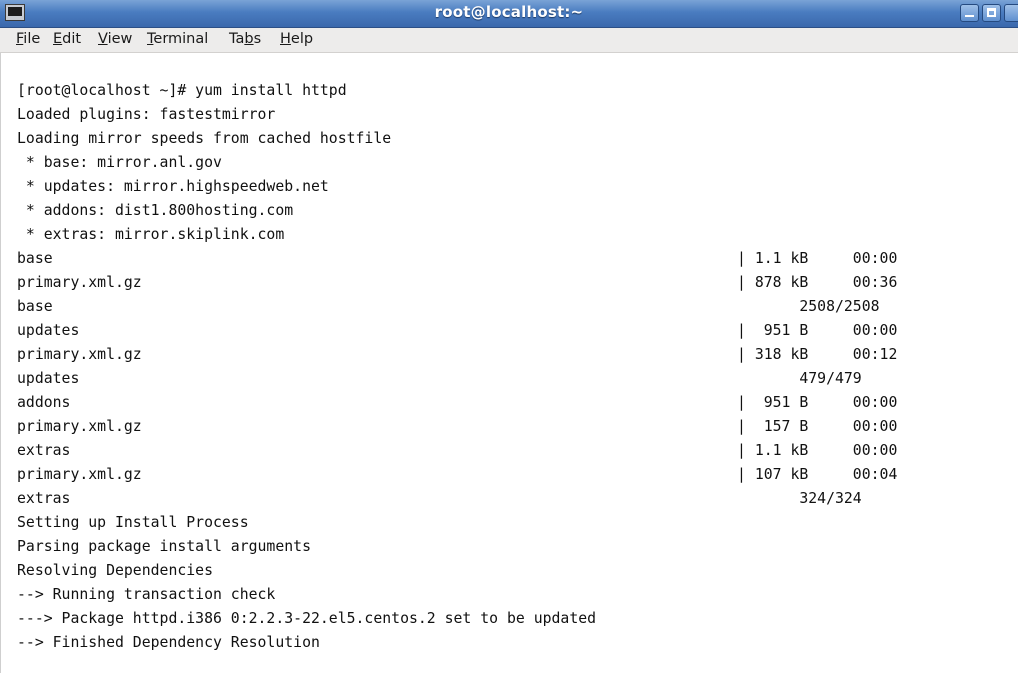  Describe the element at coordinates (799, 498) in the screenshot. I see `package-count: 324/324` at that location.